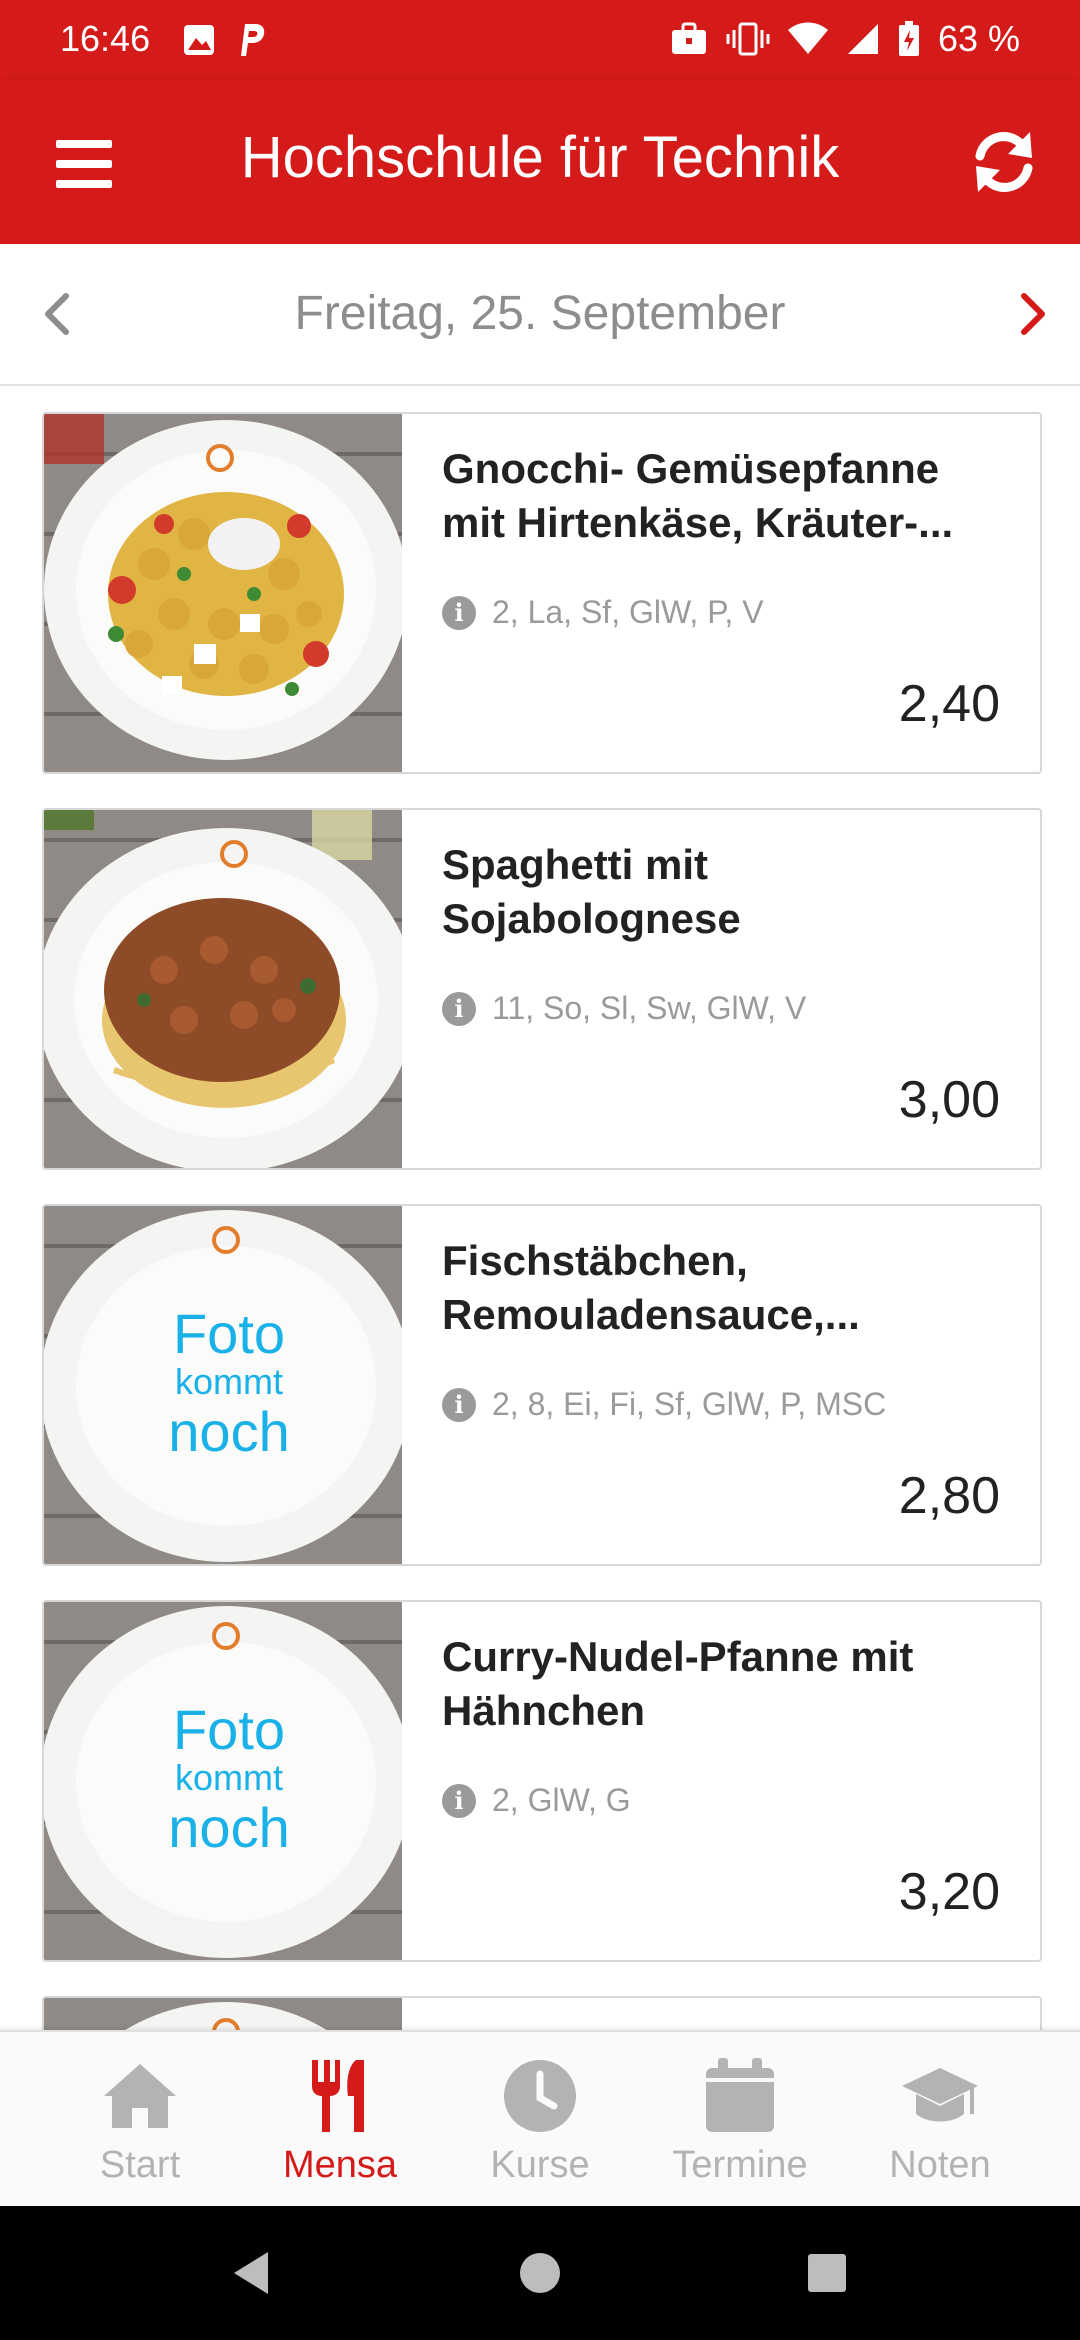  Describe the element at coordinates (949, 1100) in the screenshot. I see `meal-price: 3,00` at that location.